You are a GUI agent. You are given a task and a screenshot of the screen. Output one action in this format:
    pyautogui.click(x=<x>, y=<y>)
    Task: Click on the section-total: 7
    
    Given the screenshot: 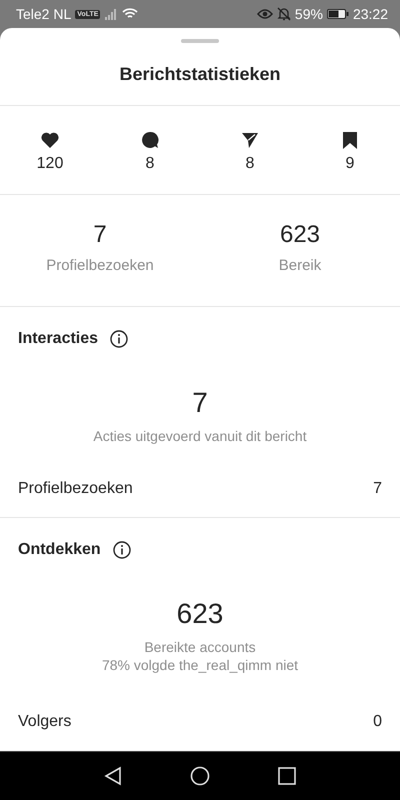 What is the action you would take?
    pyautogui.click(x=200, y=403)
    